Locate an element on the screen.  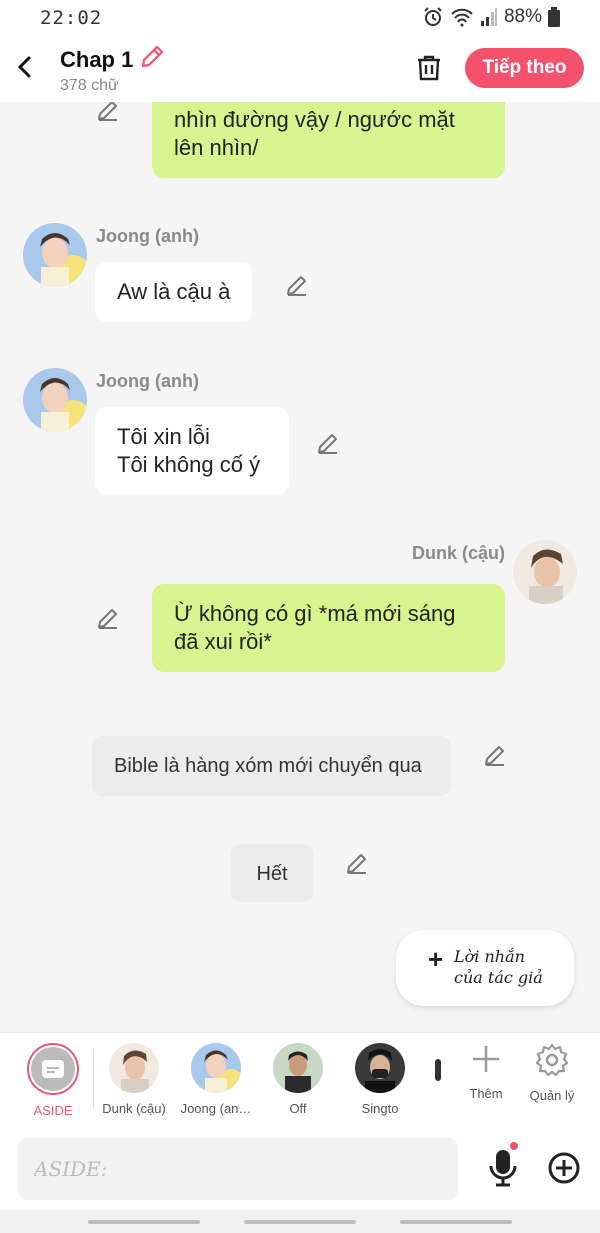
back-arrow-icon is located at coordinates (24, 67).